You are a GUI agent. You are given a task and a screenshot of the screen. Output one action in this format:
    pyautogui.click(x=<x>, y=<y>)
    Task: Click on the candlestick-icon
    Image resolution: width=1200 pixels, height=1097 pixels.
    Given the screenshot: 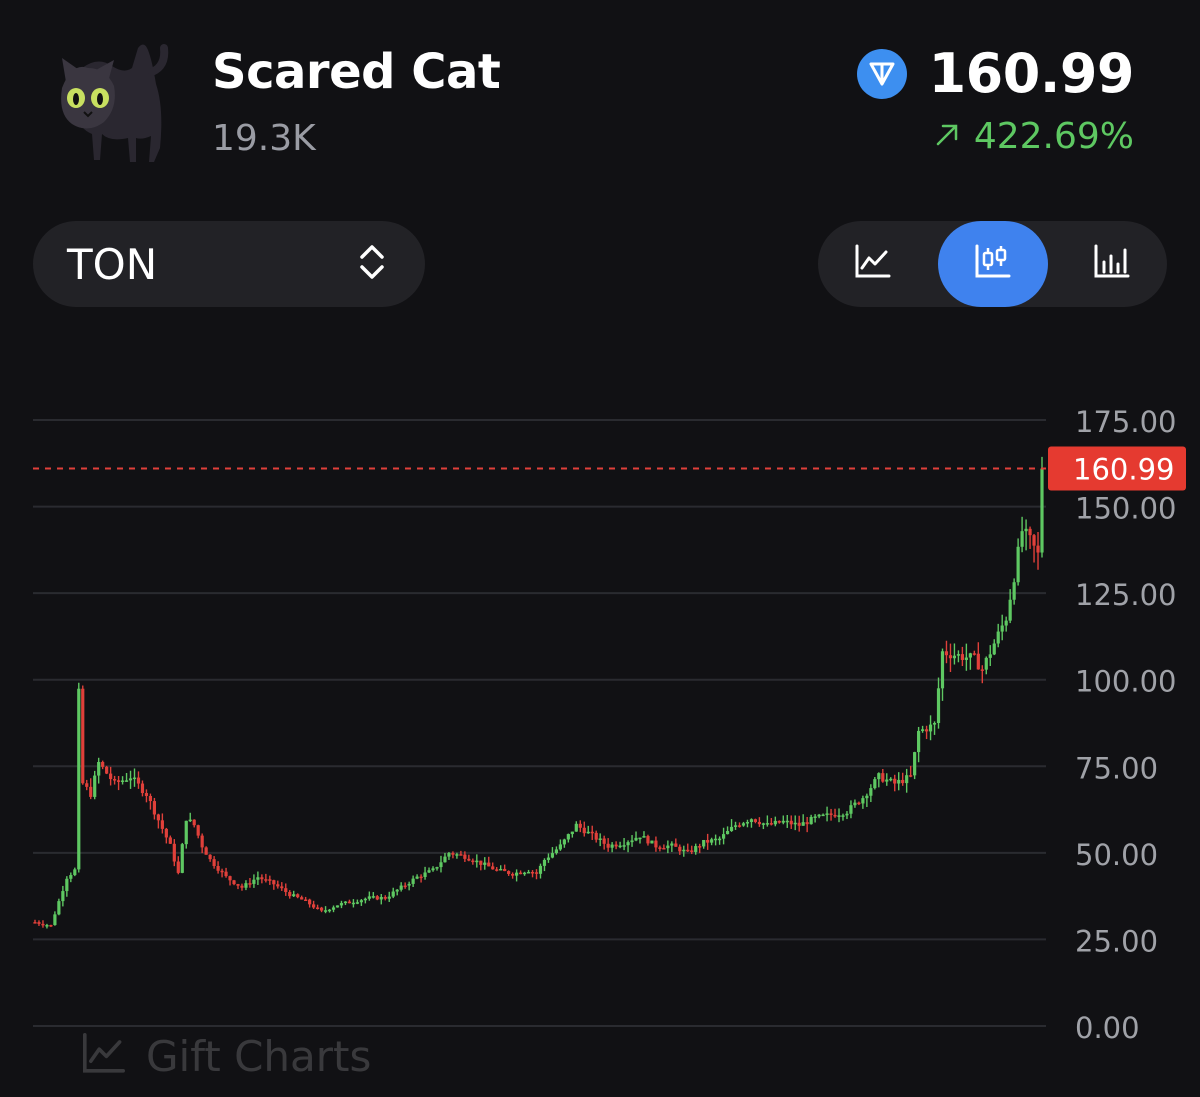 What is the action you would take?
    pyautogui.click(x=993, y=264)
    